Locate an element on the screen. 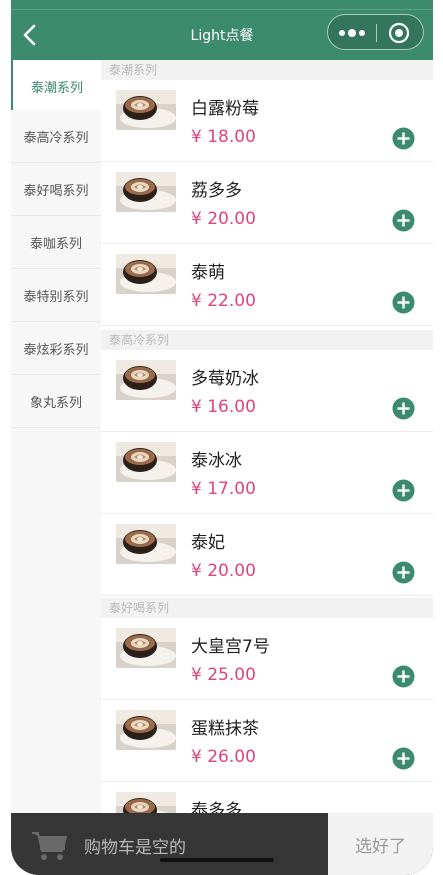  sidebar-item-label: 泰炫彩系列 is located at coordinates (56, 350).